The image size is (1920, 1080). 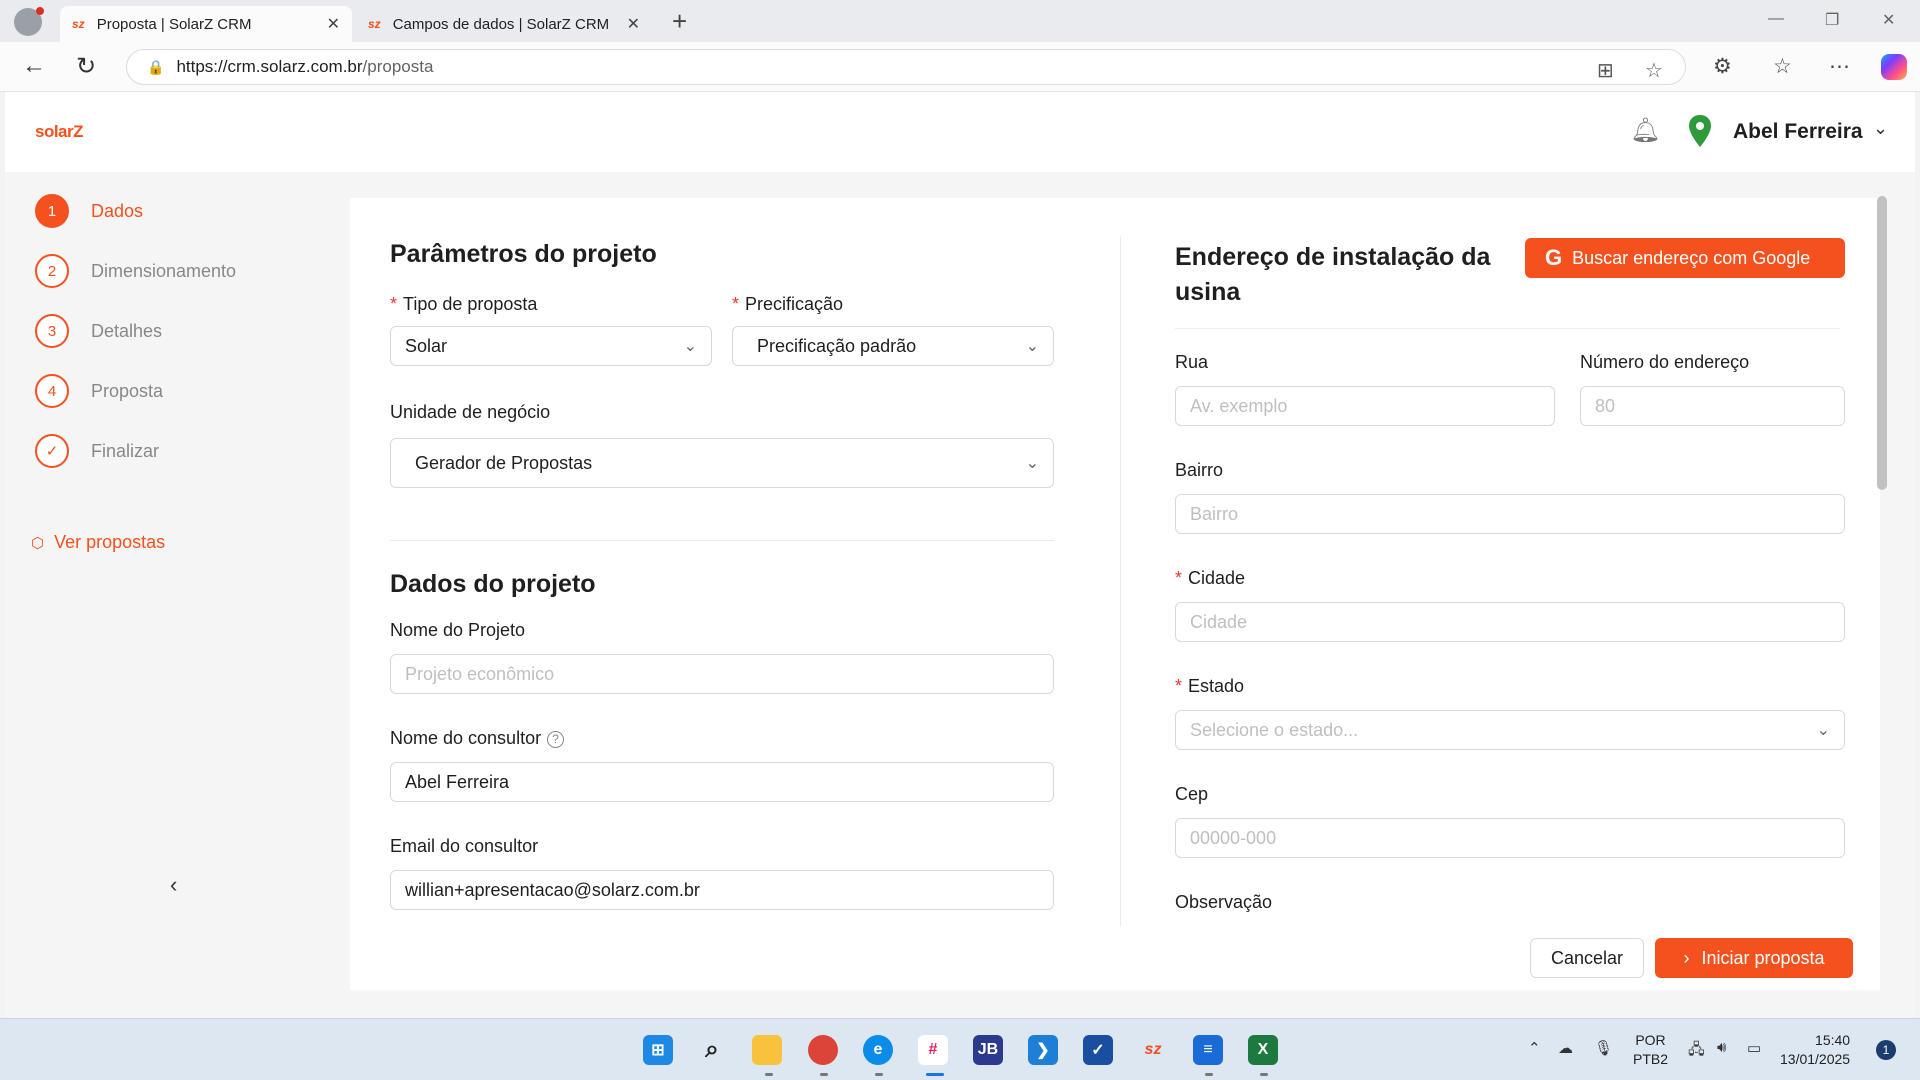 What do you see at coordinates (1691, 257) in the screenshot?
I see `buscar-google-label: Buscar endereço com Google` at bounding box center [1691, 257].